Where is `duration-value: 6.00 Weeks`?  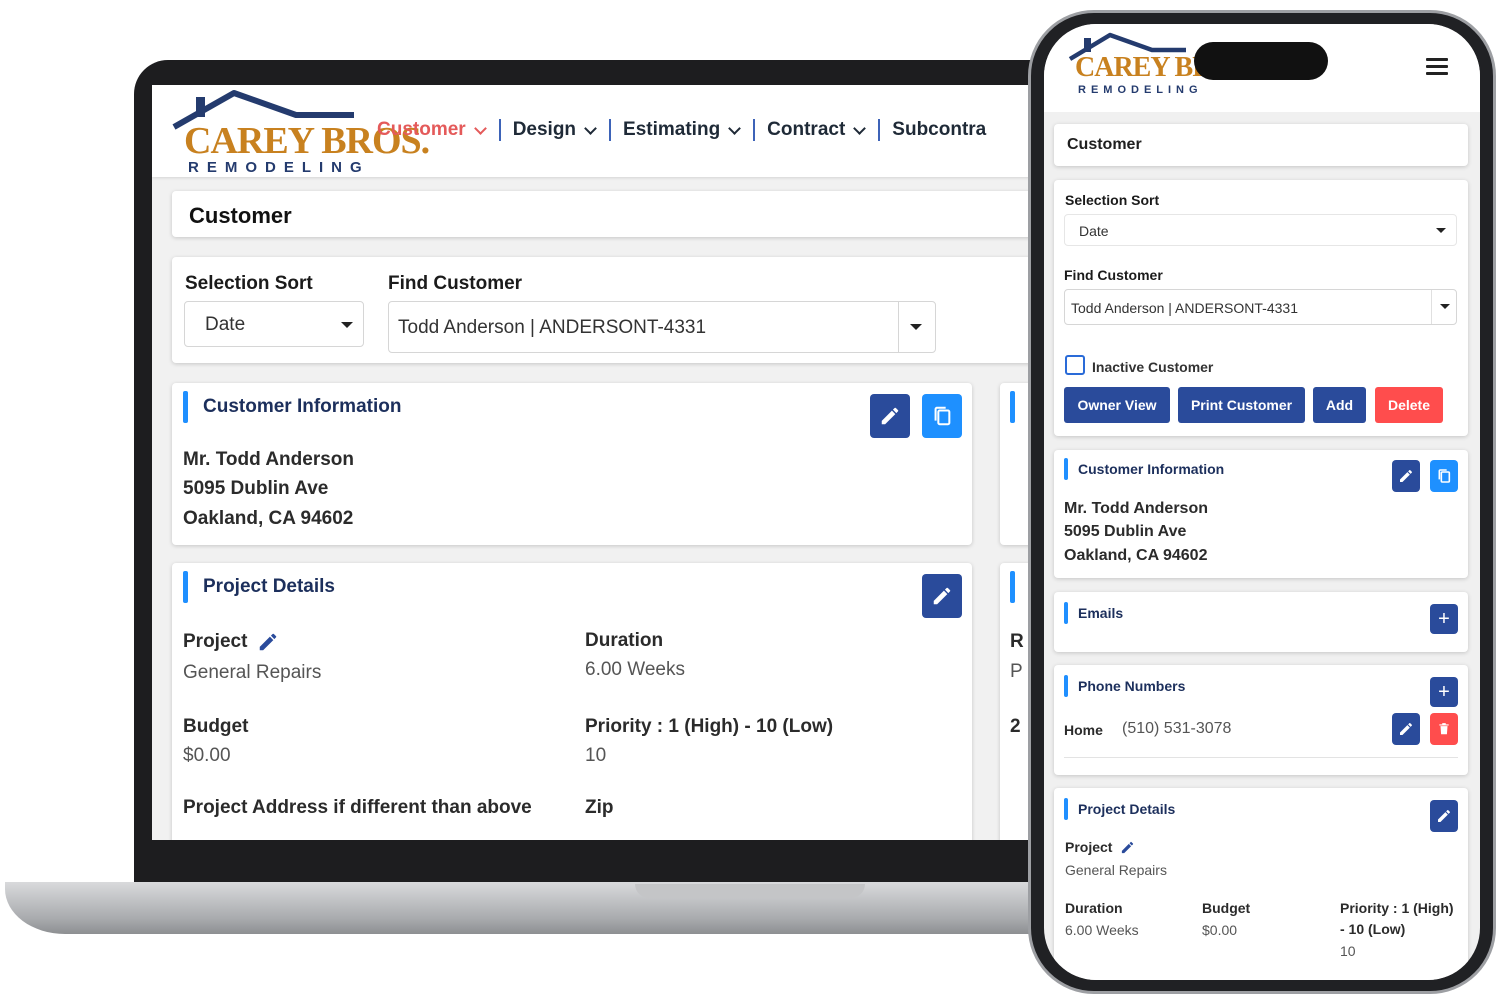
duration-value: 6.00 Weeks is located at coordinates (635, 669).